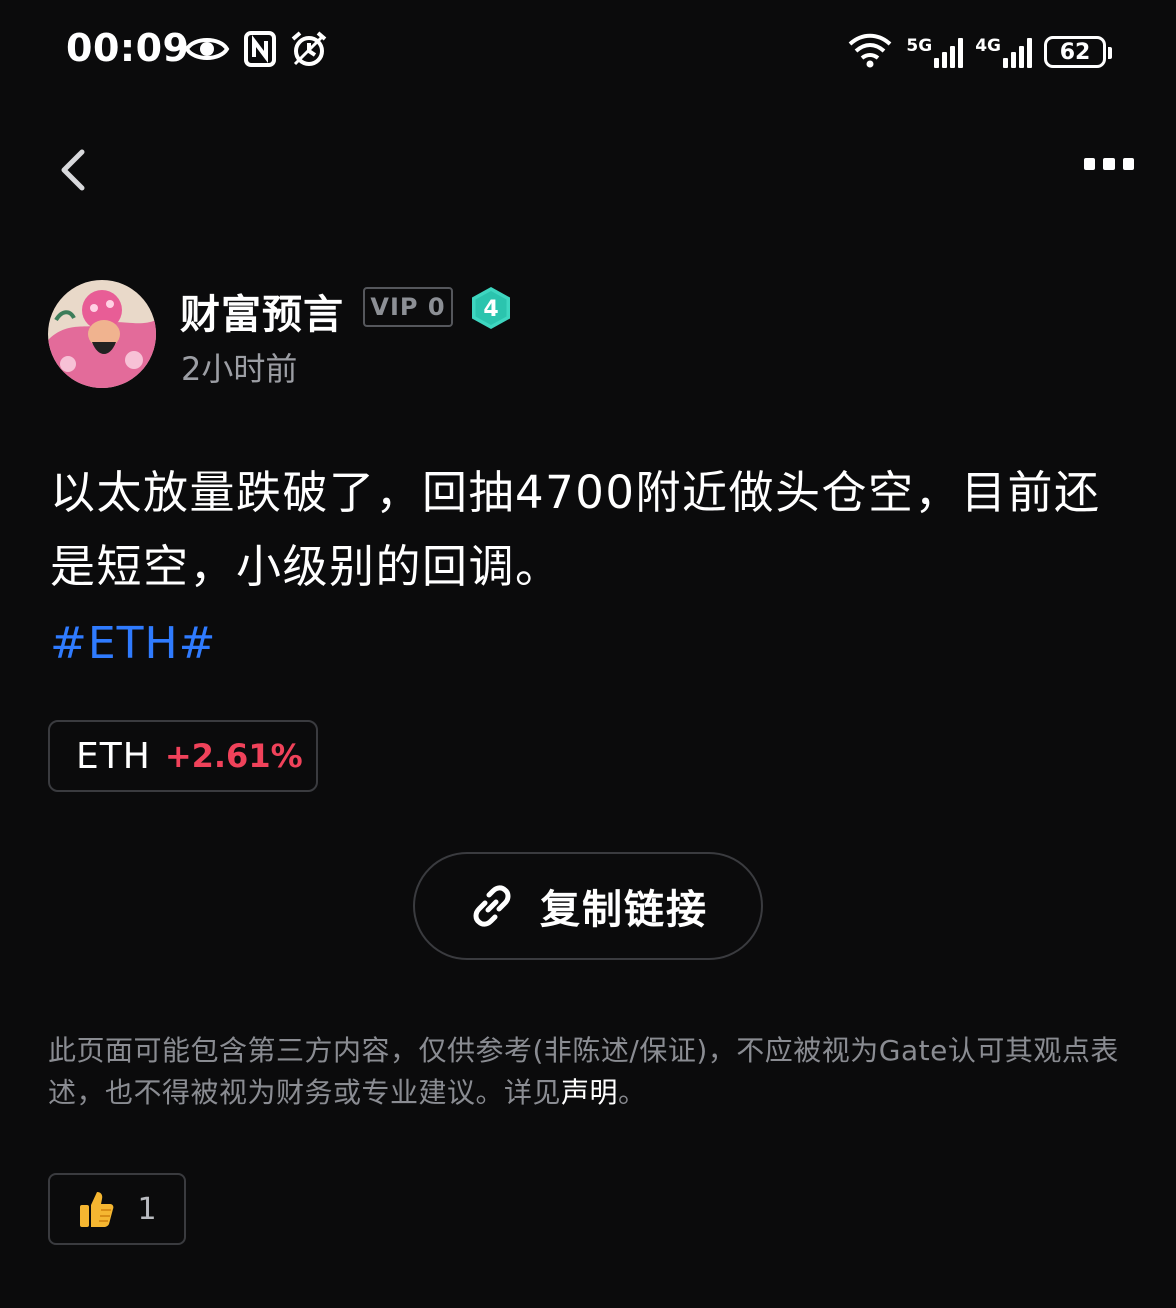 This screenshot has width=1176, height=1308. I want to click on wifi-icon, so click(870, 50).